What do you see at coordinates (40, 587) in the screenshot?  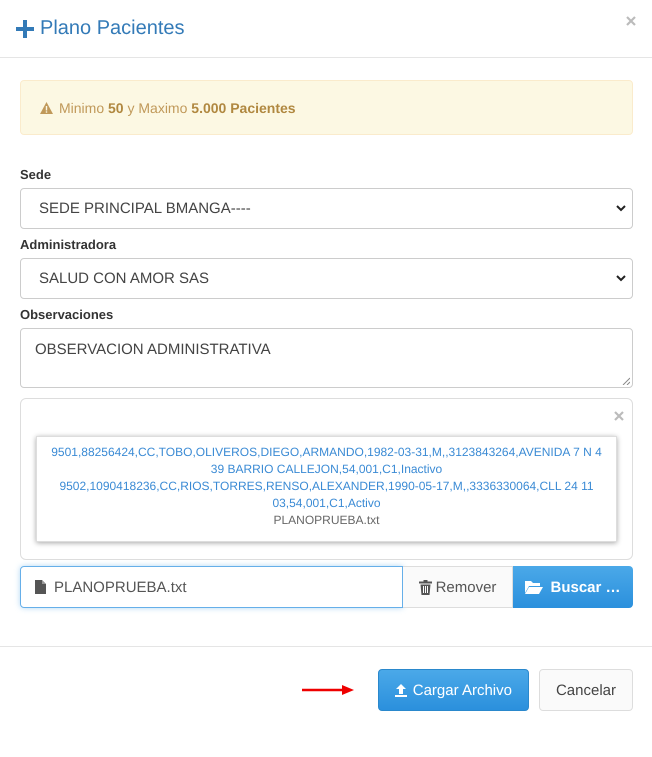 I see `file-icon` at bounding box center [40, 587].